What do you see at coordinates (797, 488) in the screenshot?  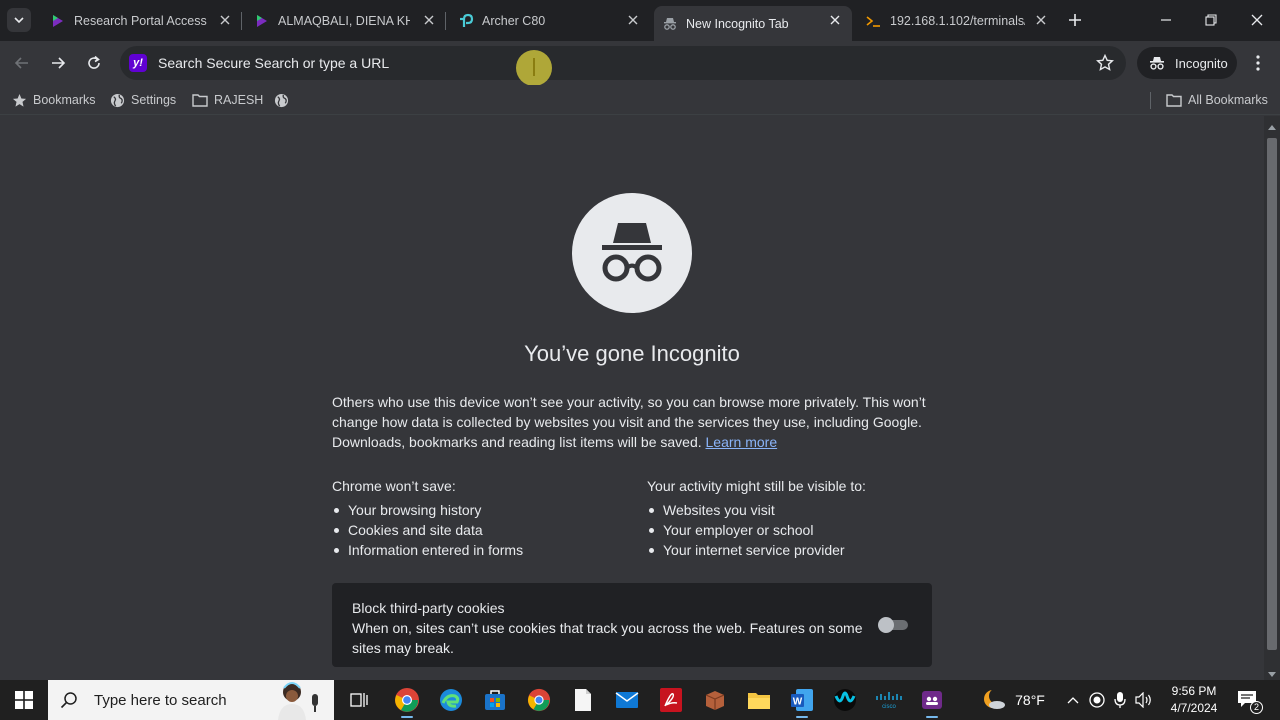 I see `section-title: Your activity might still be visible to:` at bounding box center [797, 488].